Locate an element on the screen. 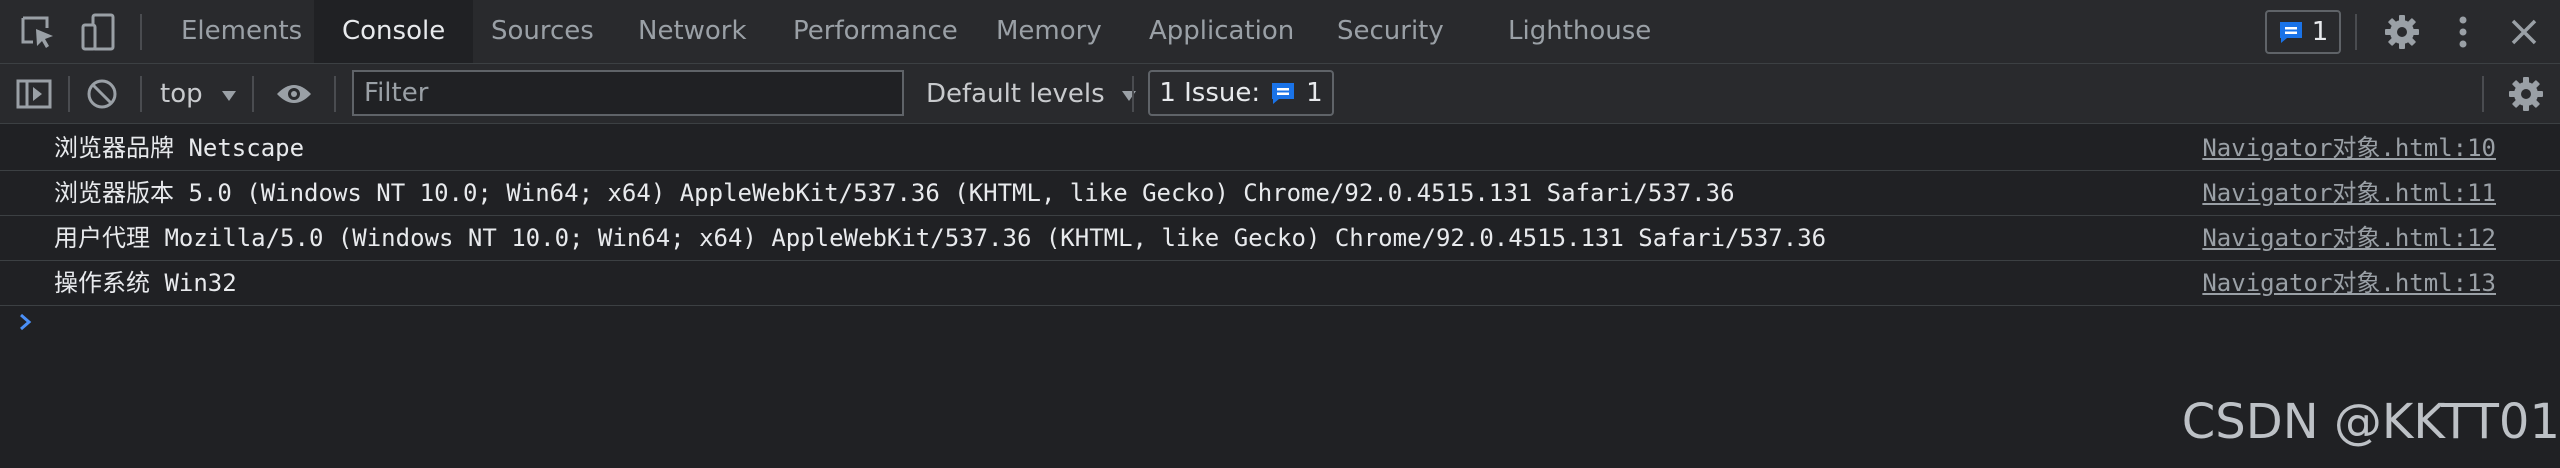 This screenshot has height=468, width=2560. context-selector: top is located at coordinates (198, 94).